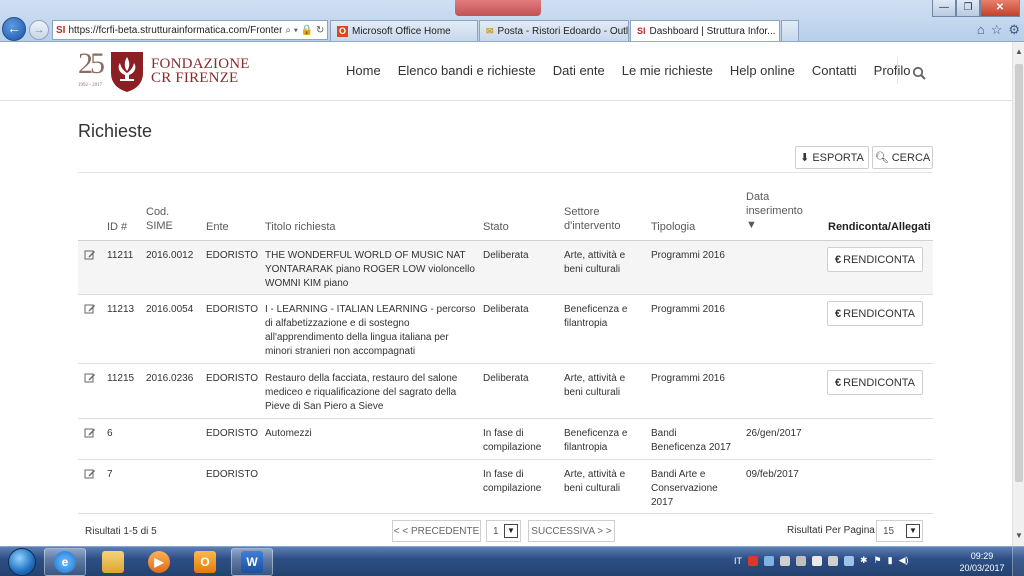 This screenshot has width=1024, height=576. I want to click on page-title: Richieste, so click(115, 131).